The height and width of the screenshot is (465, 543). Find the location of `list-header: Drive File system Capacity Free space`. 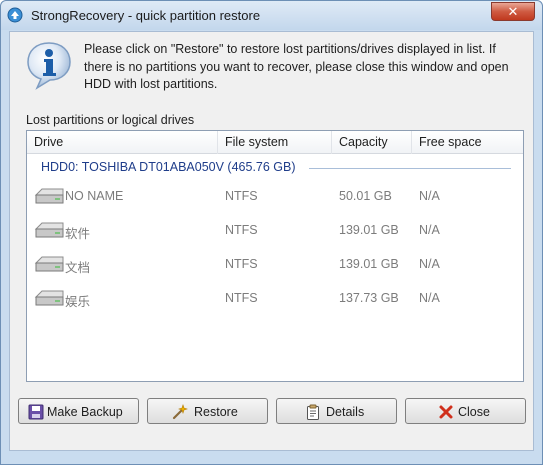

list-header: Drive File system Capacity Free space is located at coordinates (275, 142).